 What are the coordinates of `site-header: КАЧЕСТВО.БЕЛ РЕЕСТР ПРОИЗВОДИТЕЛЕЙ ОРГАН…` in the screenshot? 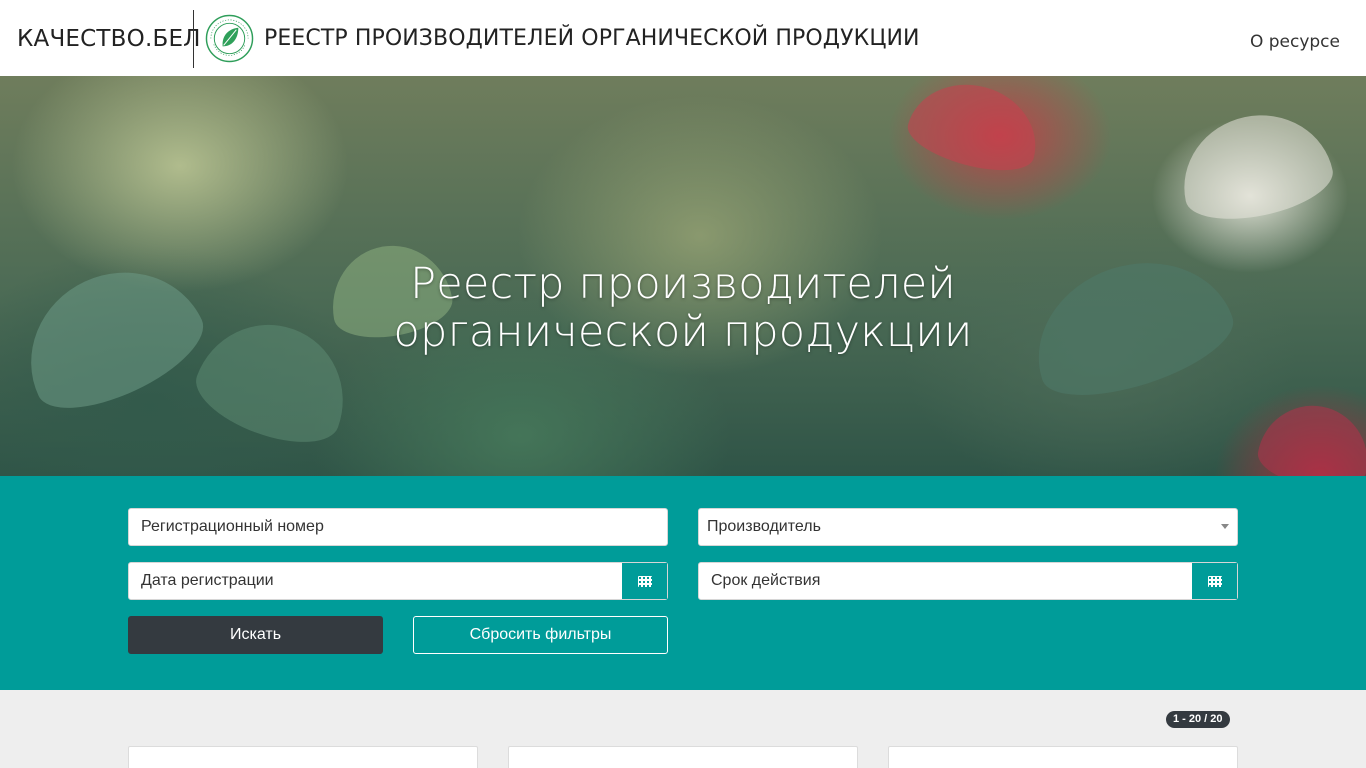 It's located at (683, 38).